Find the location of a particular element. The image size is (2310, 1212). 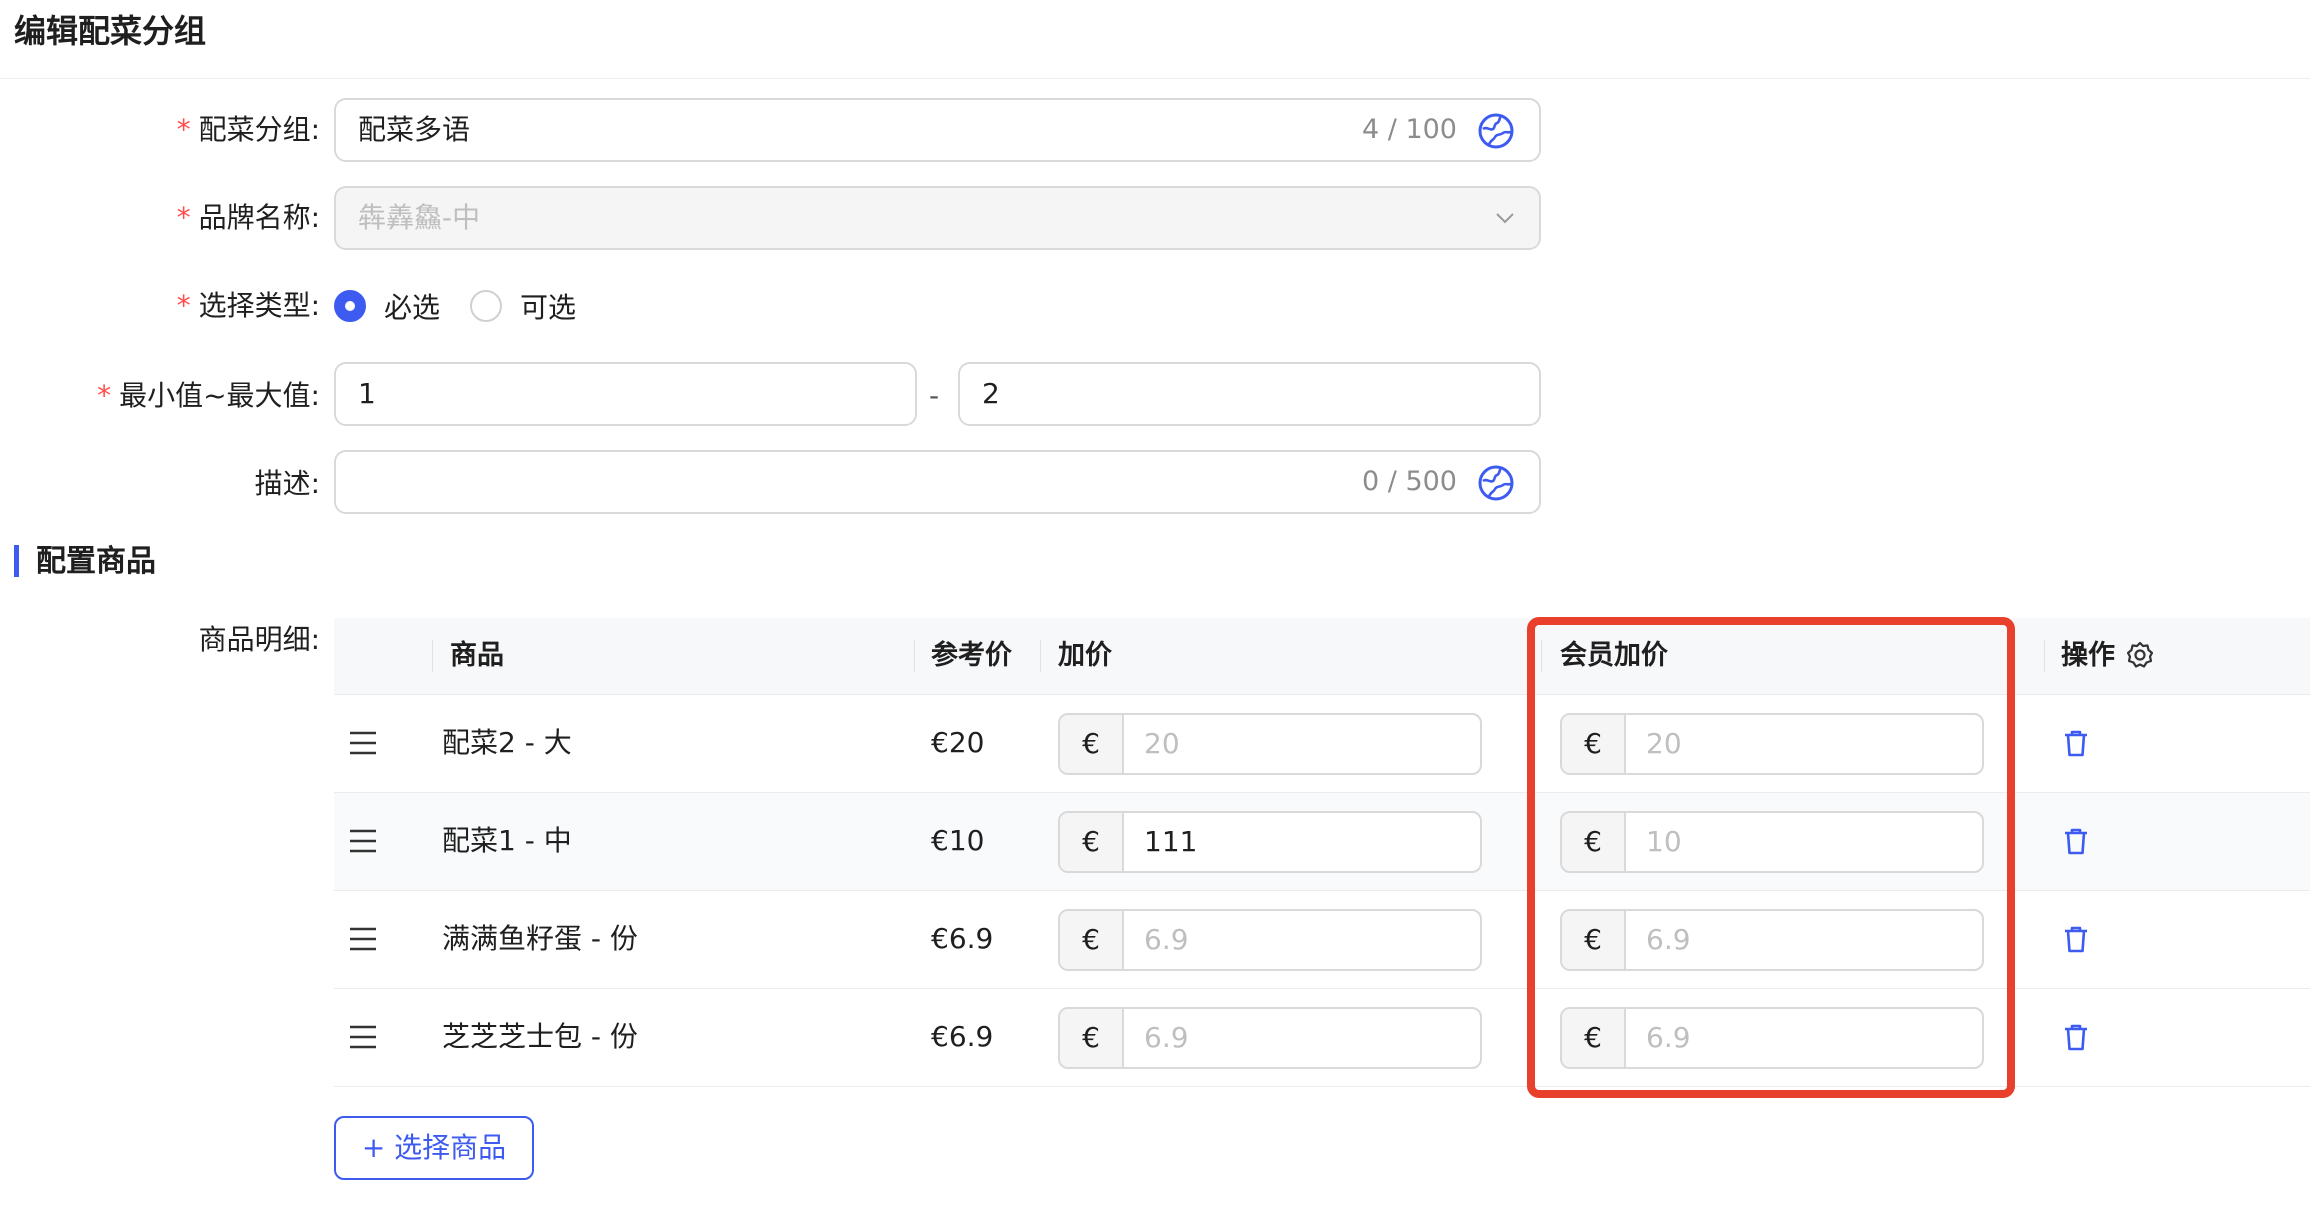

page-header: 编辑配菜分组 is located at coordinates (1155, 39).